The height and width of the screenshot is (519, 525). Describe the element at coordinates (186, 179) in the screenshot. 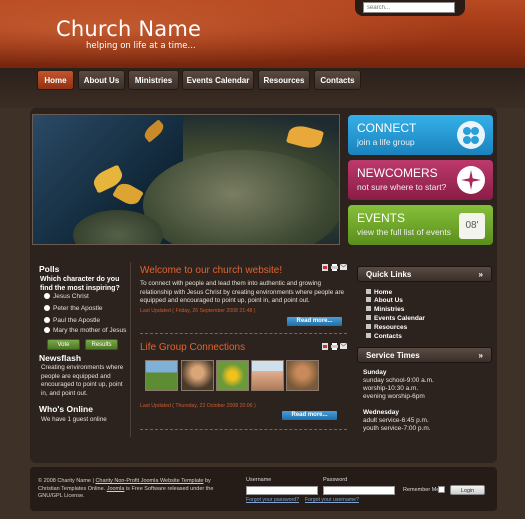

I see `banner-image` at that location.